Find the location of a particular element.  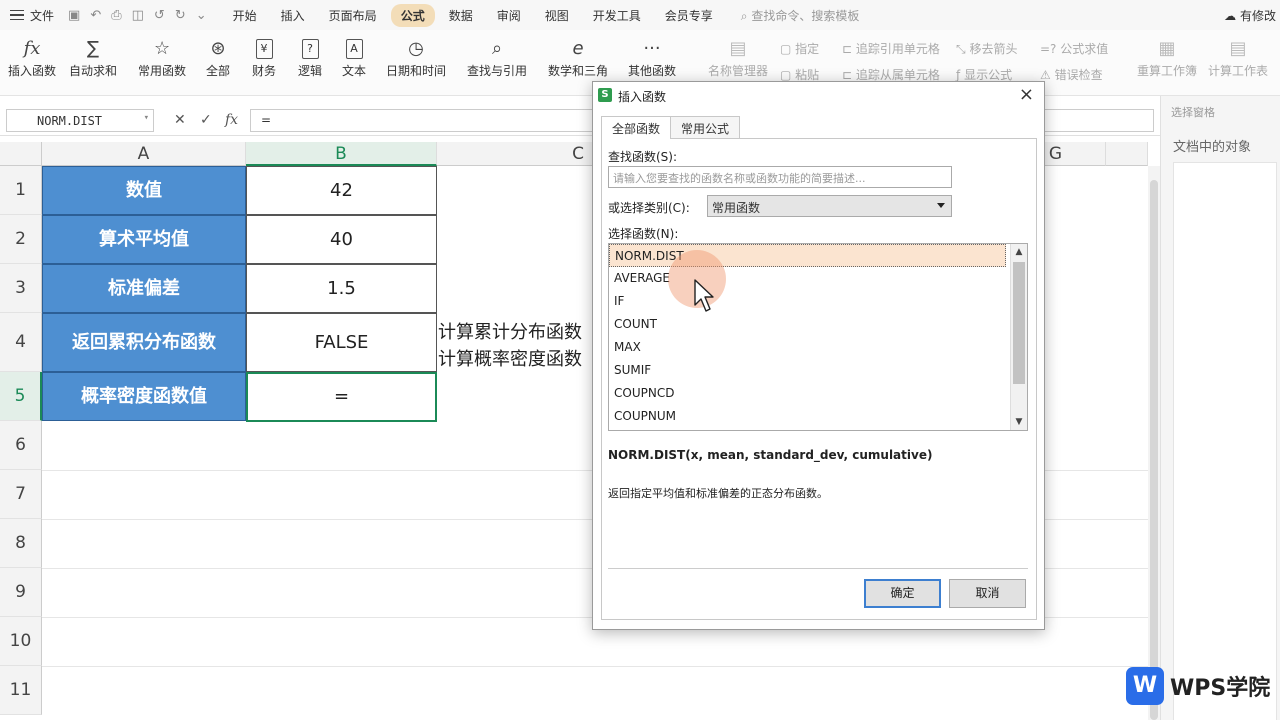

cloud-status: ☁ 有修改 is located at coordinates (1250, 15).